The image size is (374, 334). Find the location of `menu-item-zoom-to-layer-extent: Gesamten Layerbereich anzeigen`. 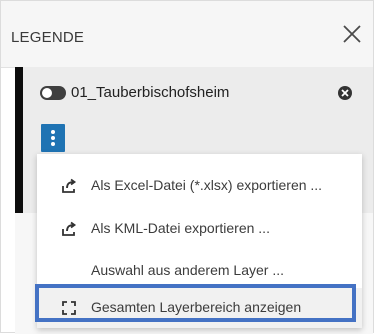

menu-item-zoom-to-layer-extent: Gesamten Layerbereich anzeigen is located at coordinates (199, 308).